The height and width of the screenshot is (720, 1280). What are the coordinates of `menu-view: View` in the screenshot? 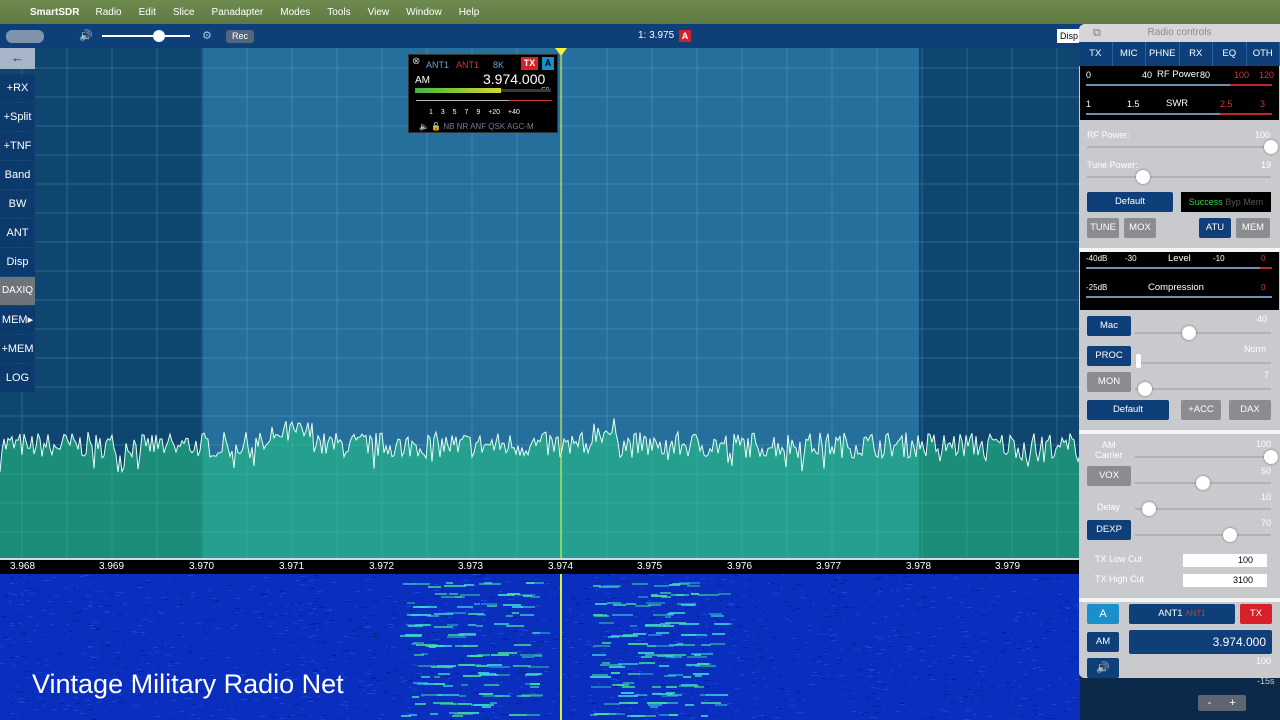 It's located at (379, 12).